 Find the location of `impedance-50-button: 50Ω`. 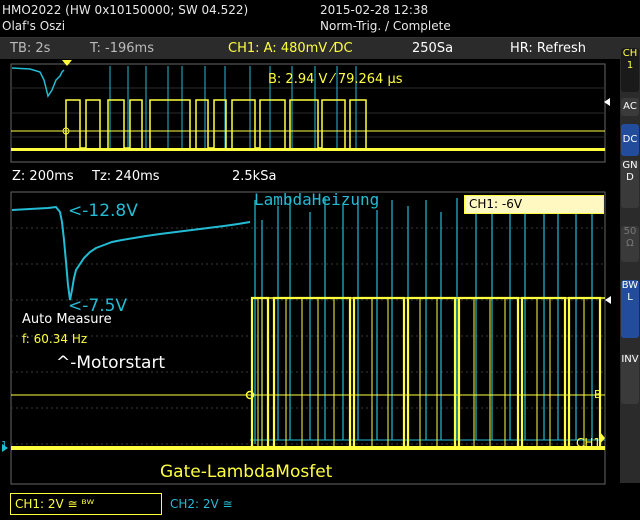

impedance-50-button: 50Ω is located at coordinates (630, 244).